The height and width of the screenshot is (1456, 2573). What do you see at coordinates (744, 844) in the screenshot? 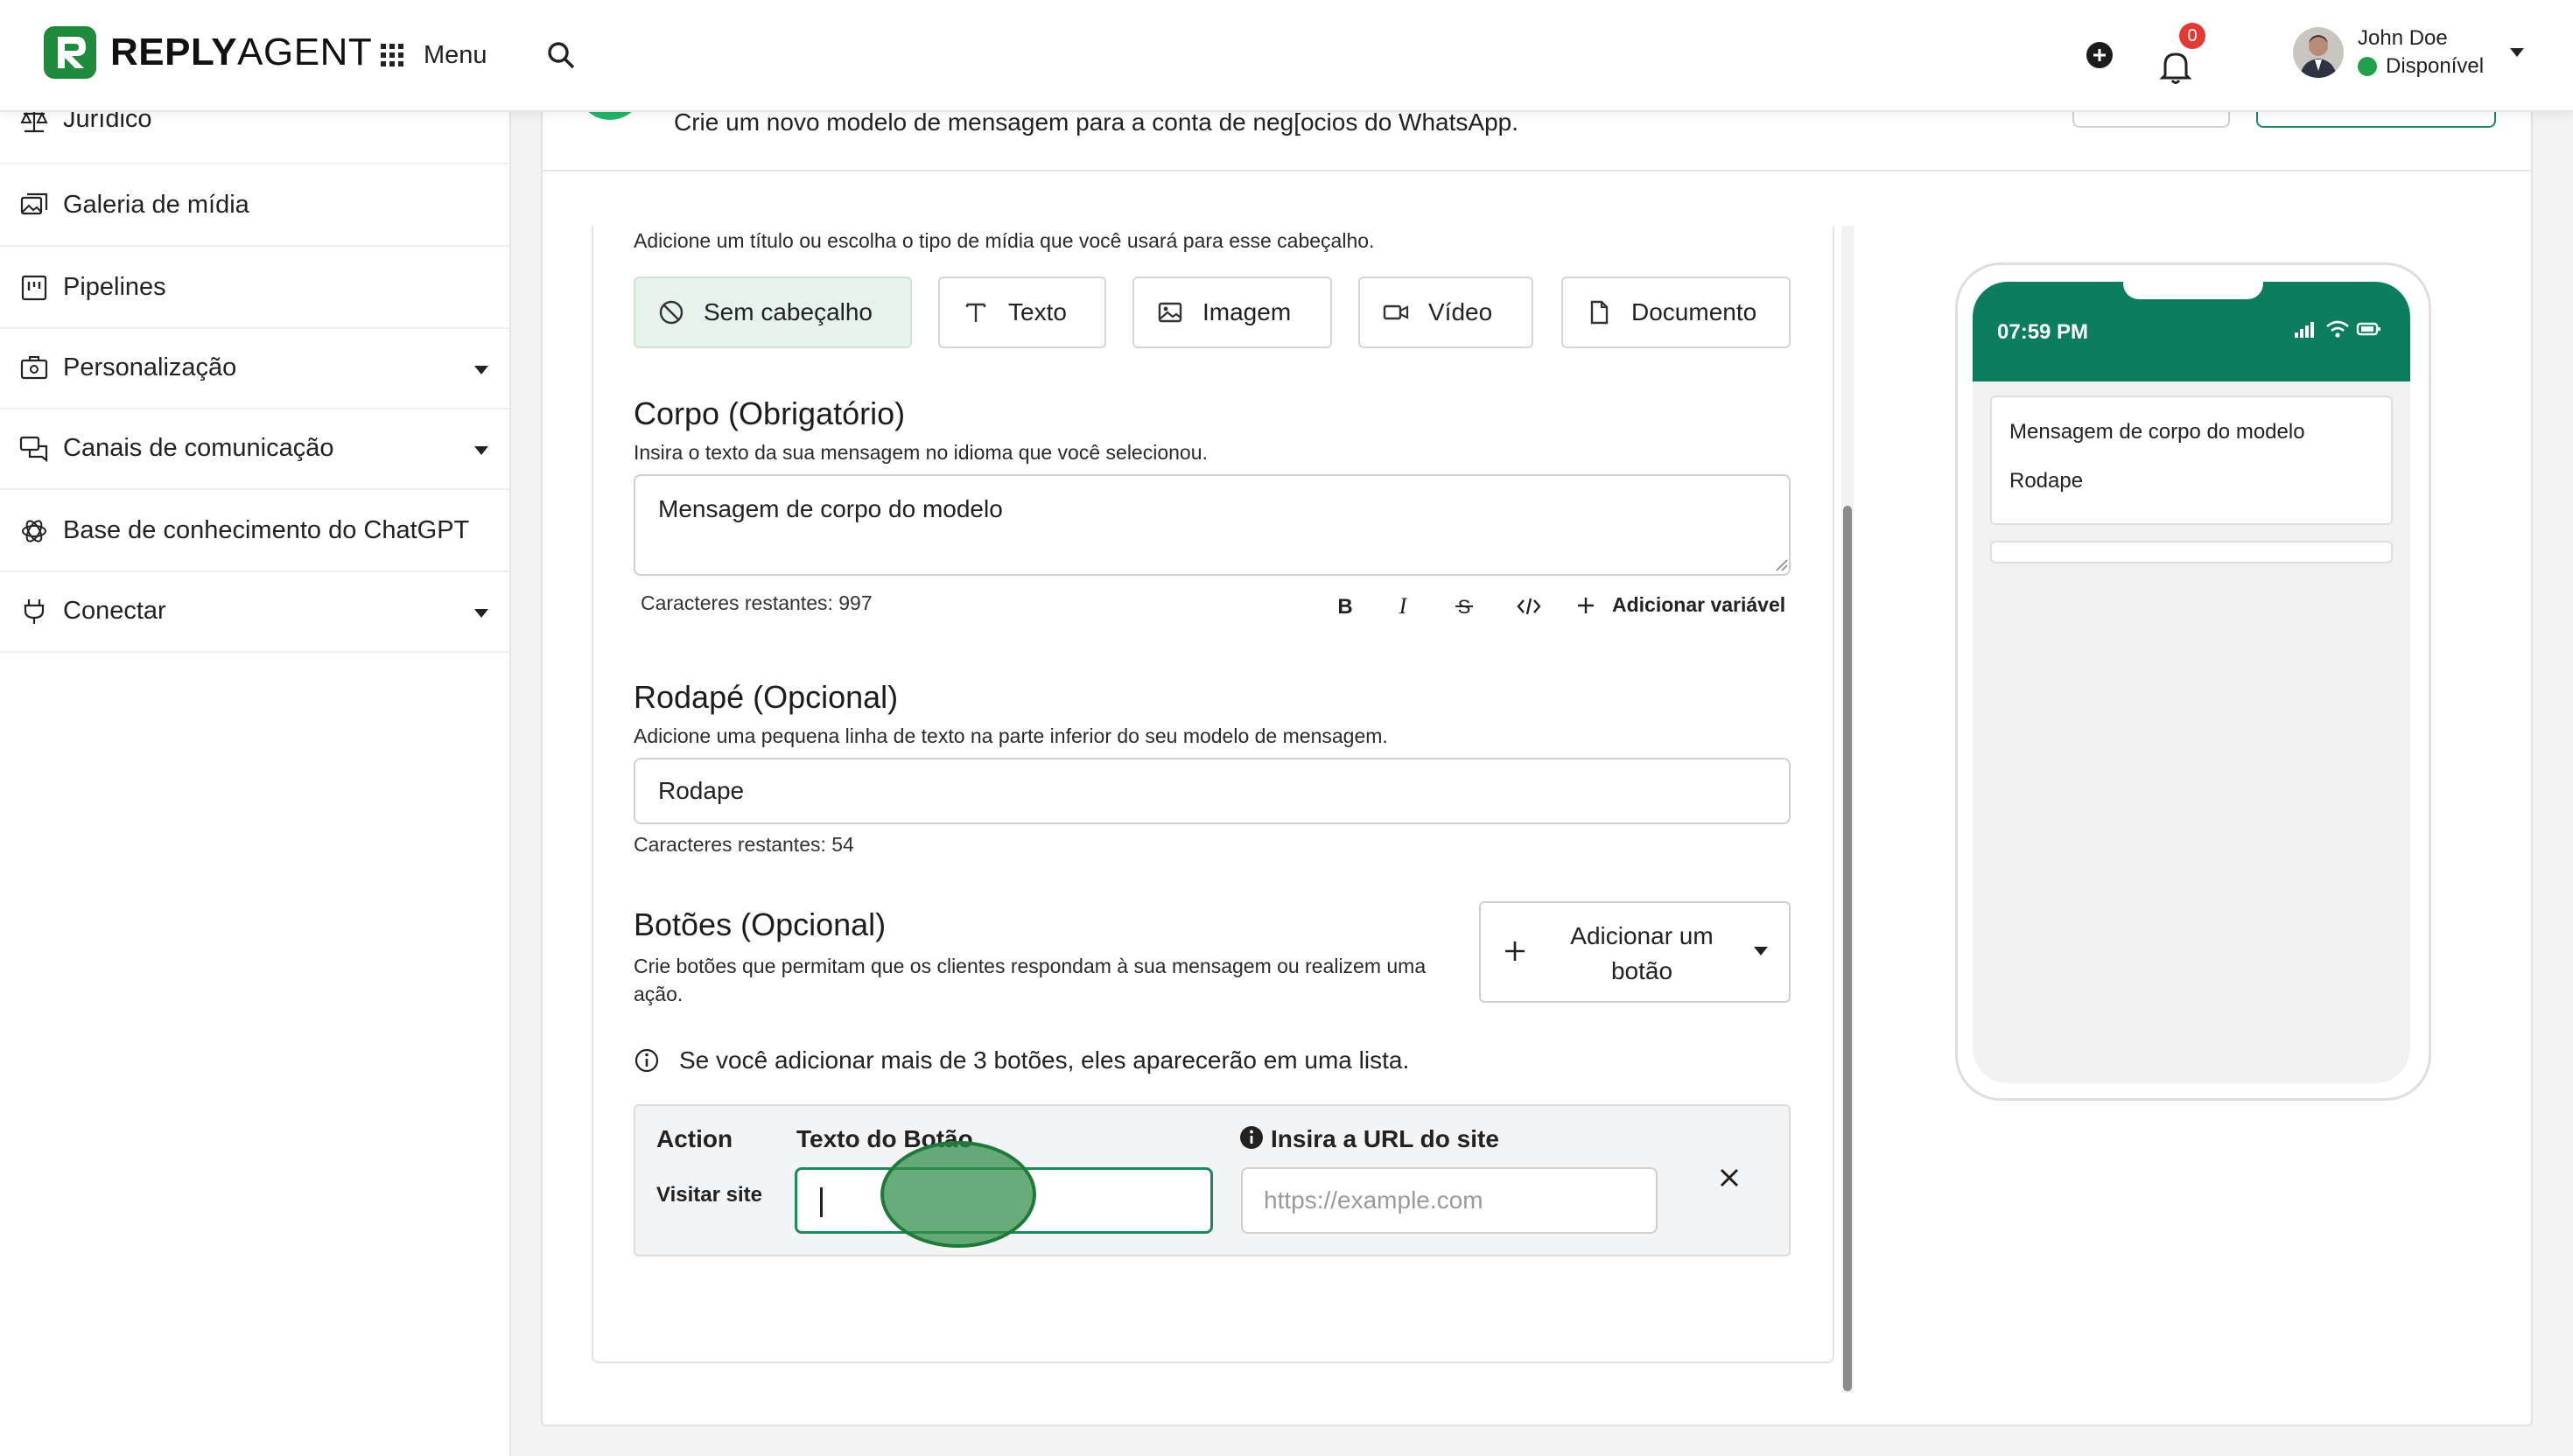
I see `footer-chars-remaining: Caracteres restantes: 54` at bounding box center [744, 844].